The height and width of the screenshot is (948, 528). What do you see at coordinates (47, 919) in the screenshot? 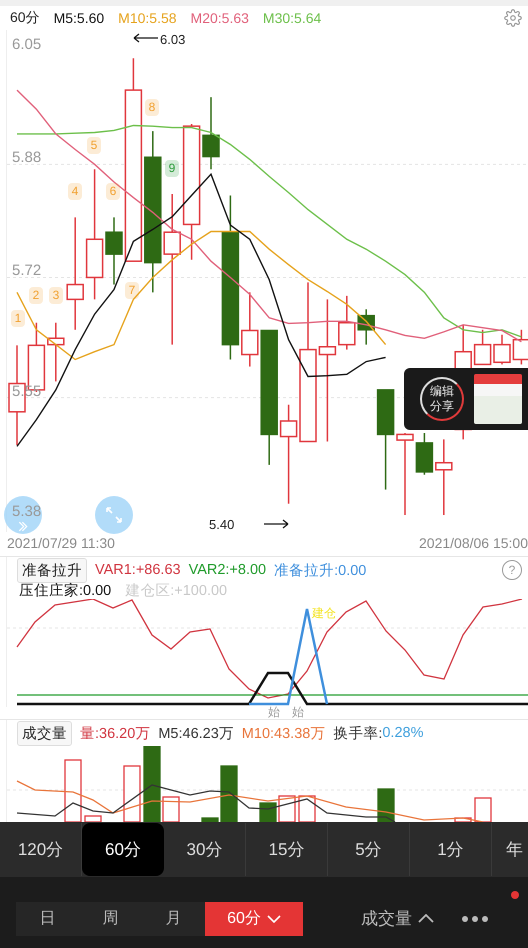
I see `chart-type-tab: 日` at bounding box center [47, 919].